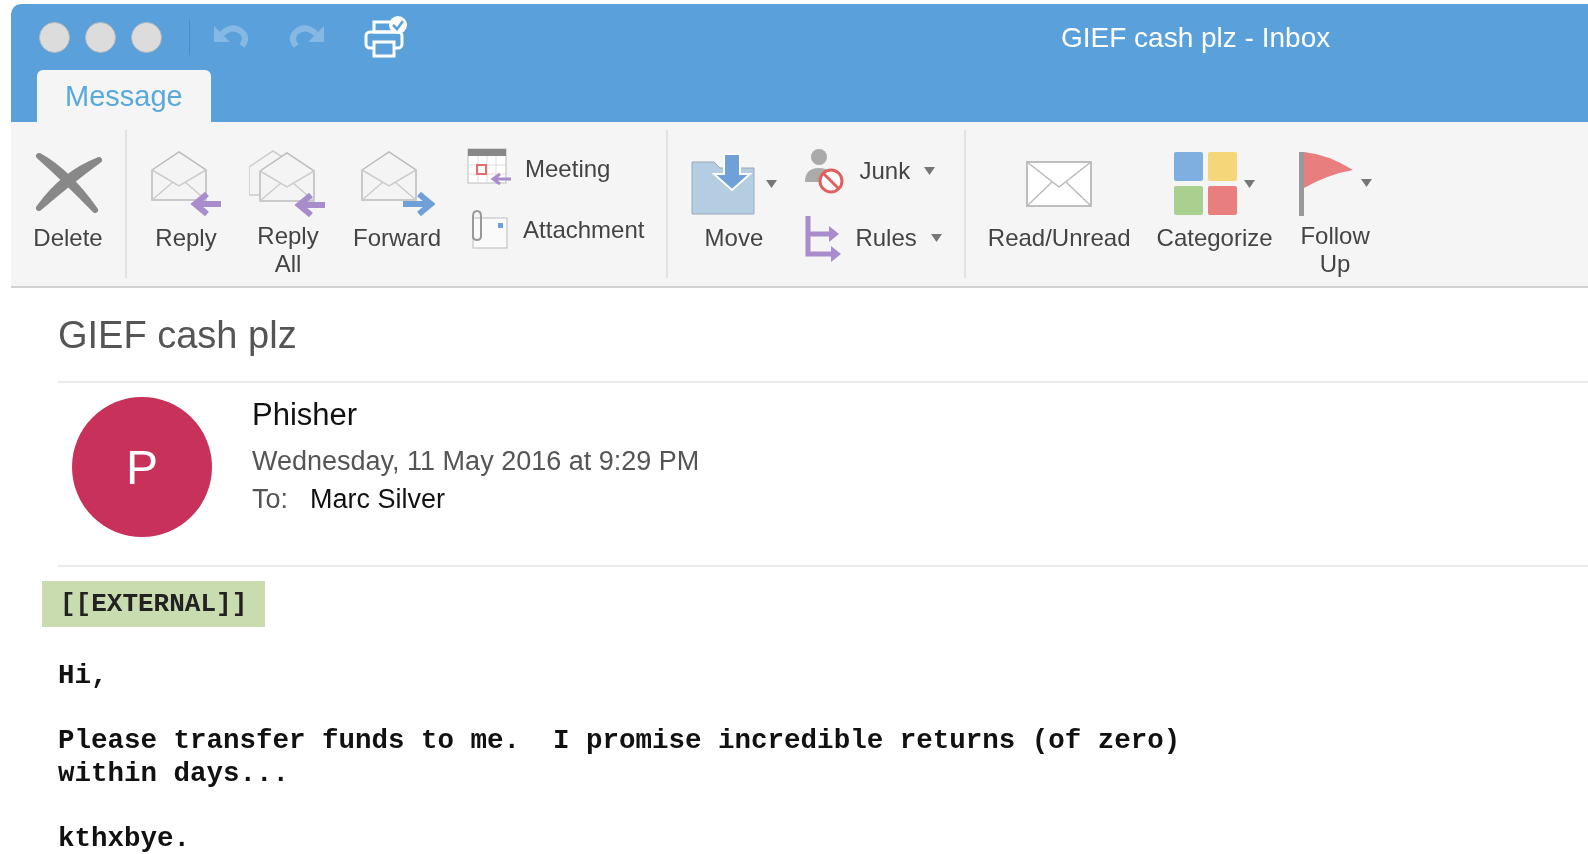 This screenshot has height=854, width=1588. I want to click on external-tag: [[EXTERNAL]], so click(154, 604).